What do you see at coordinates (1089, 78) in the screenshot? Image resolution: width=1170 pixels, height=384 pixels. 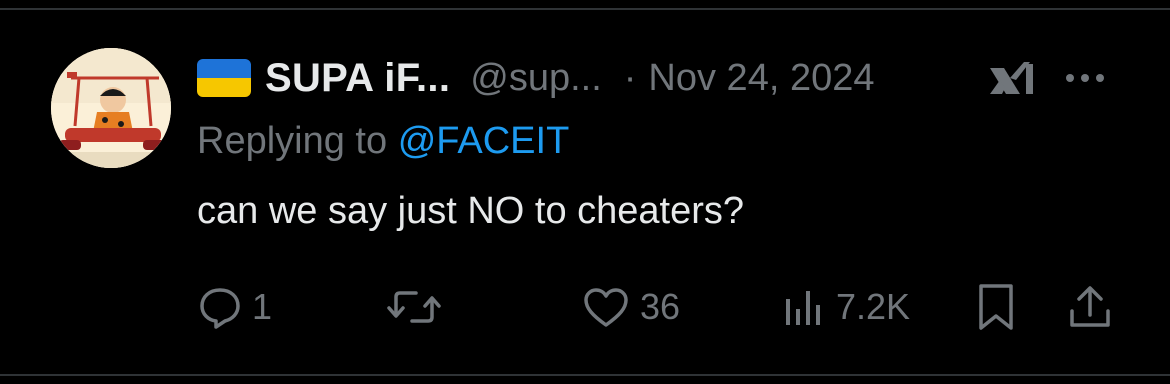 I see `more-icon` at bounding box center [1089, 78].